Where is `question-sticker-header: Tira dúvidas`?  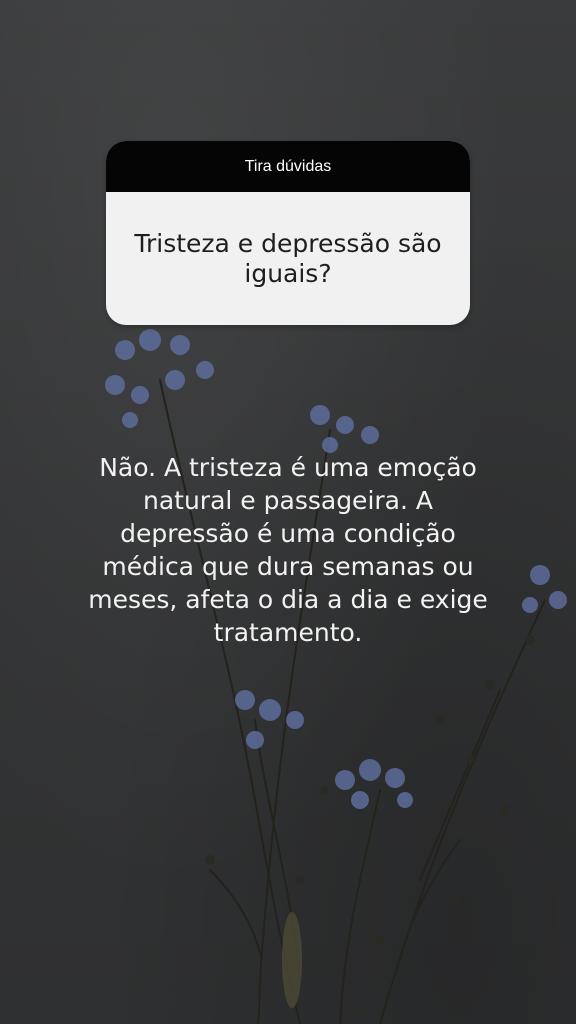
question-sticker-header: Tira dúvidas is located at coordinates (288, 166).